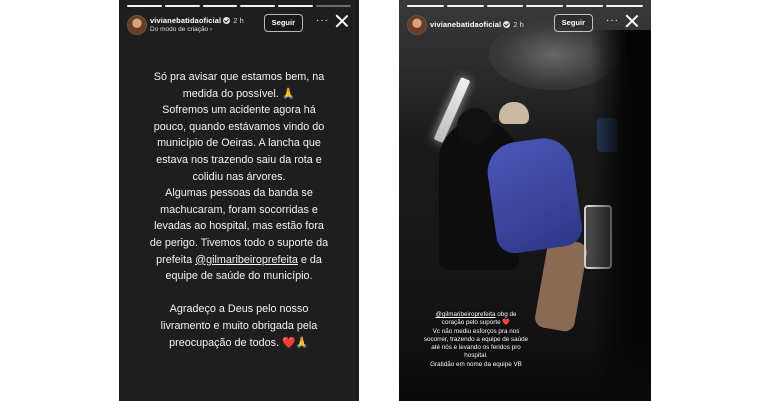  What do you see at coordinates (239, 242) in the screenshot?
I see `message-line: de perigo. Tivemos todo o suporte da` at bounding box center [239, 242].